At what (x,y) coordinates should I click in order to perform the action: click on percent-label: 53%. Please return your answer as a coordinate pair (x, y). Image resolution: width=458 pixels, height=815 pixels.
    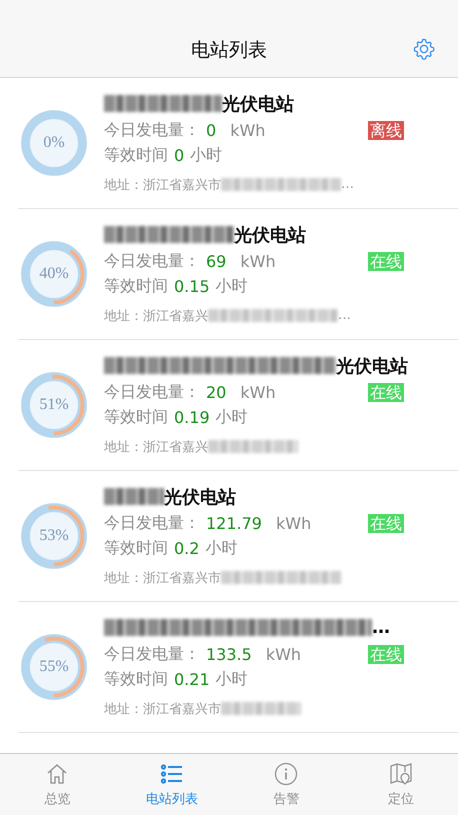
    Looking at the image, I should click on (54, 536).